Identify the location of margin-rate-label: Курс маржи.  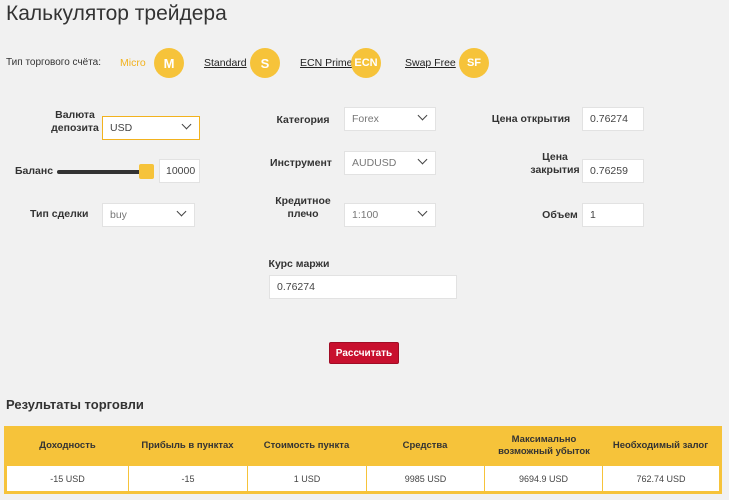
(299, 264).